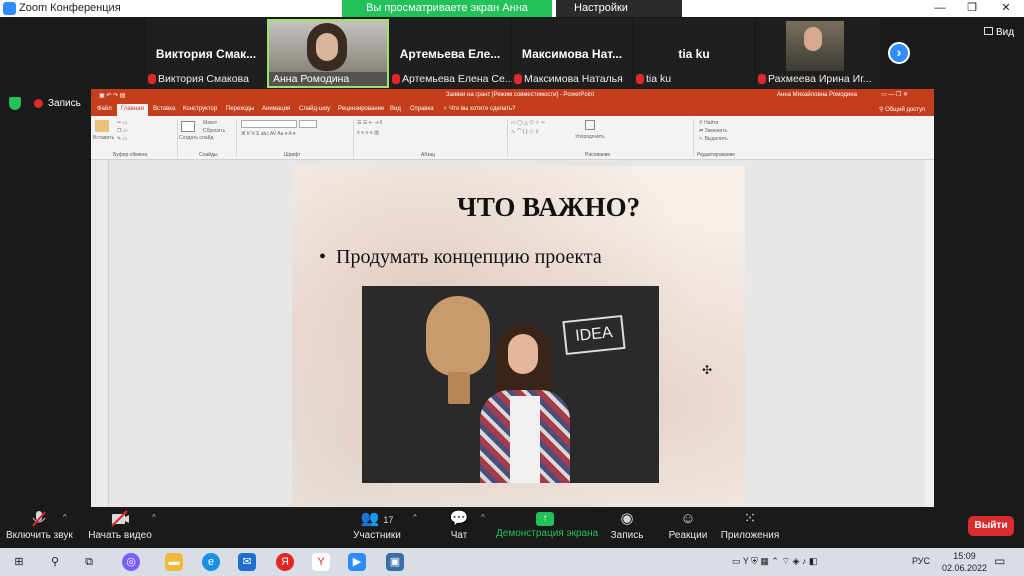 The width and height of the screenshot is (1024, 576). What do you see at coordinates (188, 126) in the screenshot?
I see `new-slide-icon` at bounding box center [188, 126].